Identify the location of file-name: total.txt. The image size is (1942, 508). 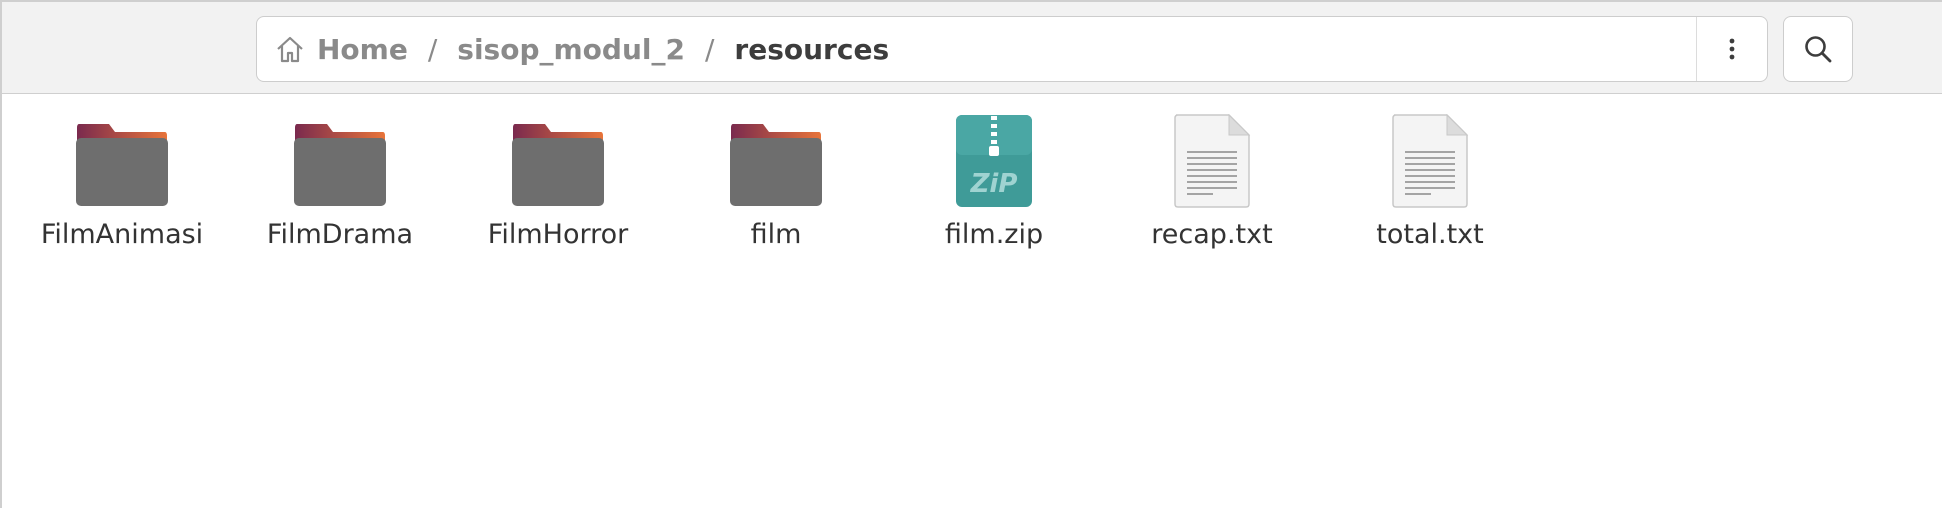
(1430, 234).